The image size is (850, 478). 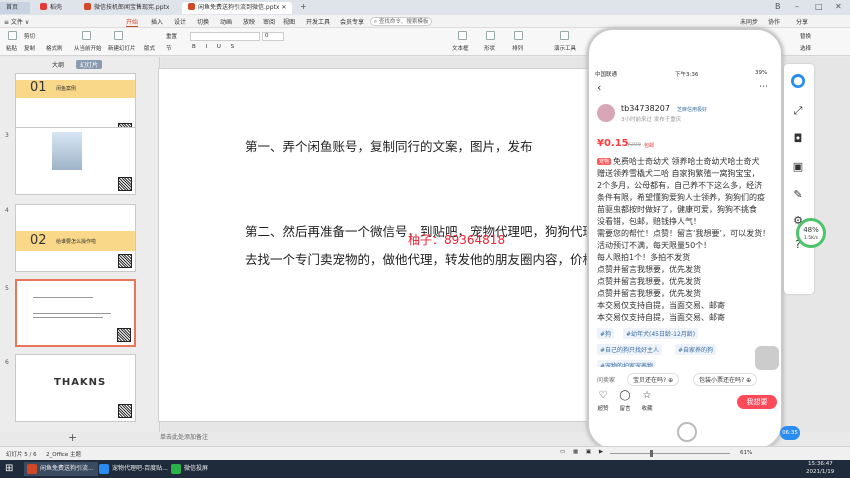 What do you see at coordinates (774, 21) in the screenshot?
I see `collaborate-button: 协作` at bounding box center [774, 21].